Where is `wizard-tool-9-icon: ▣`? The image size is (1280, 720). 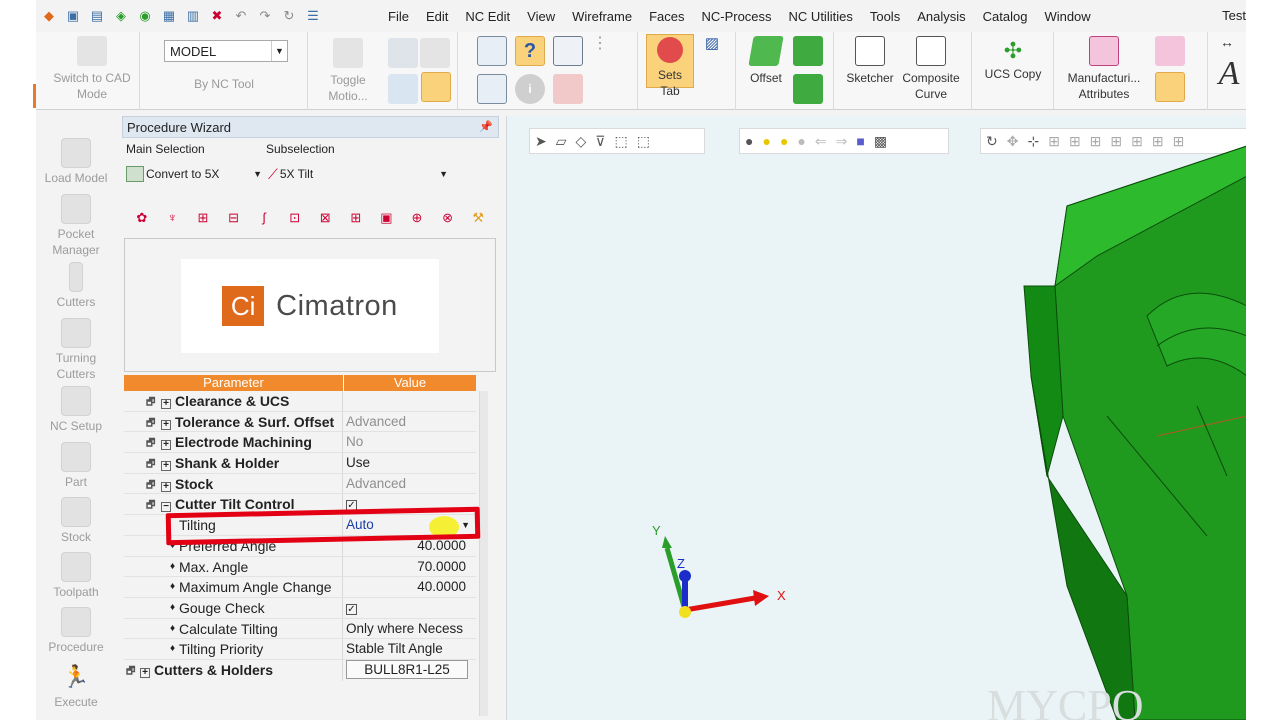
wizard-tool-9-icon: ▣ is located at coordinates (387, 219).